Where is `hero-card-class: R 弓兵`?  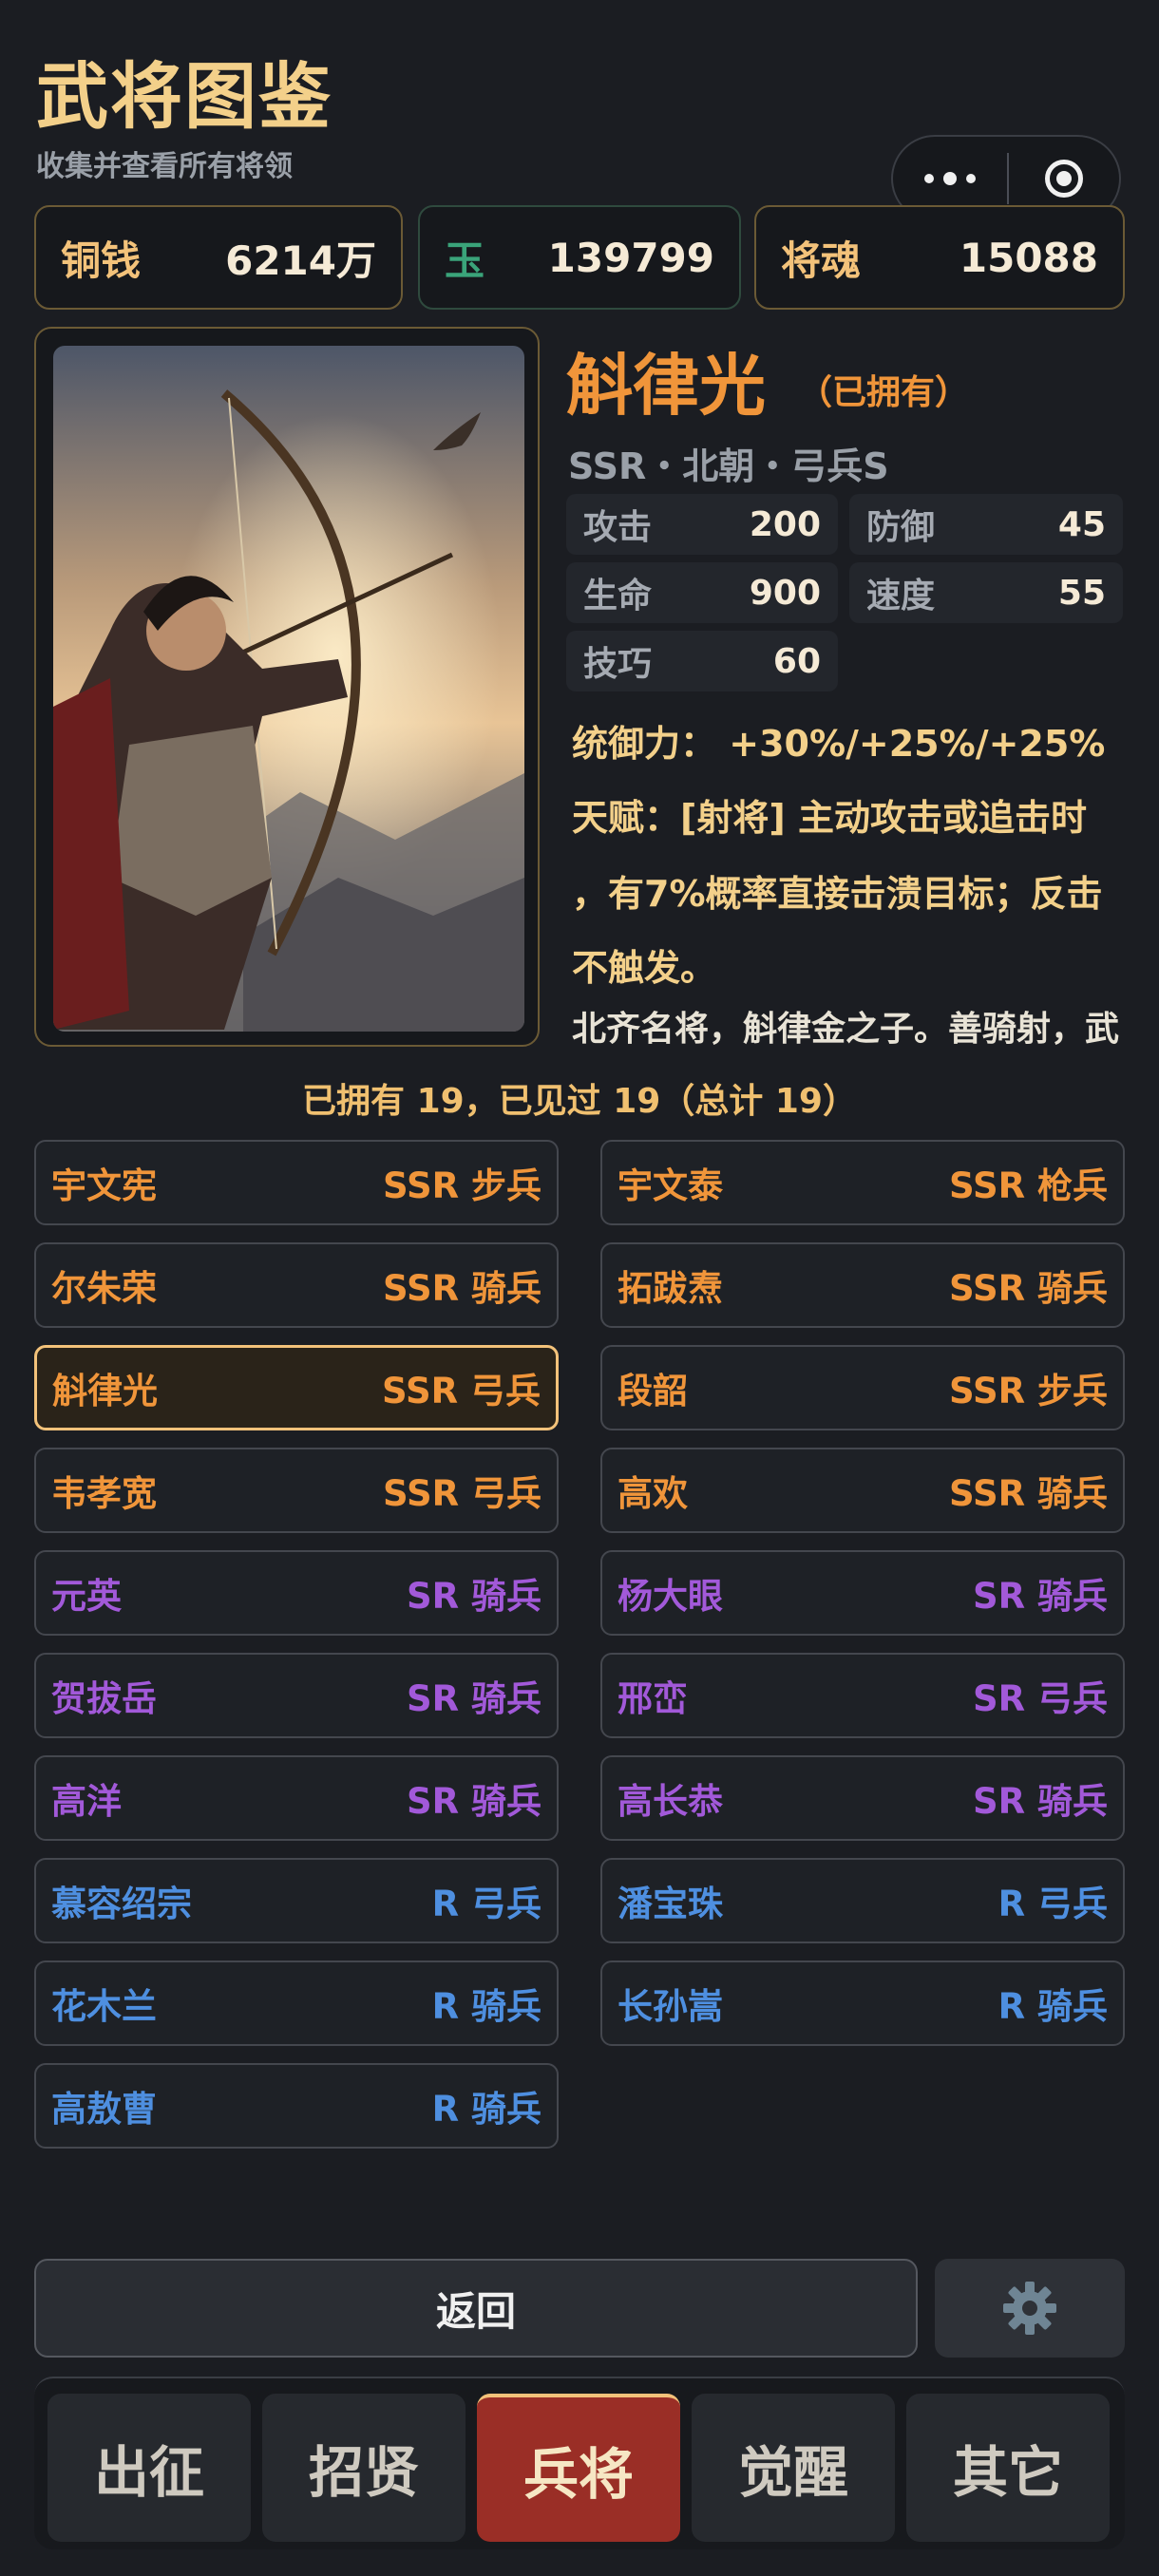
hero-card-class: R 弓兵 is located at coordinates (487, 1900).